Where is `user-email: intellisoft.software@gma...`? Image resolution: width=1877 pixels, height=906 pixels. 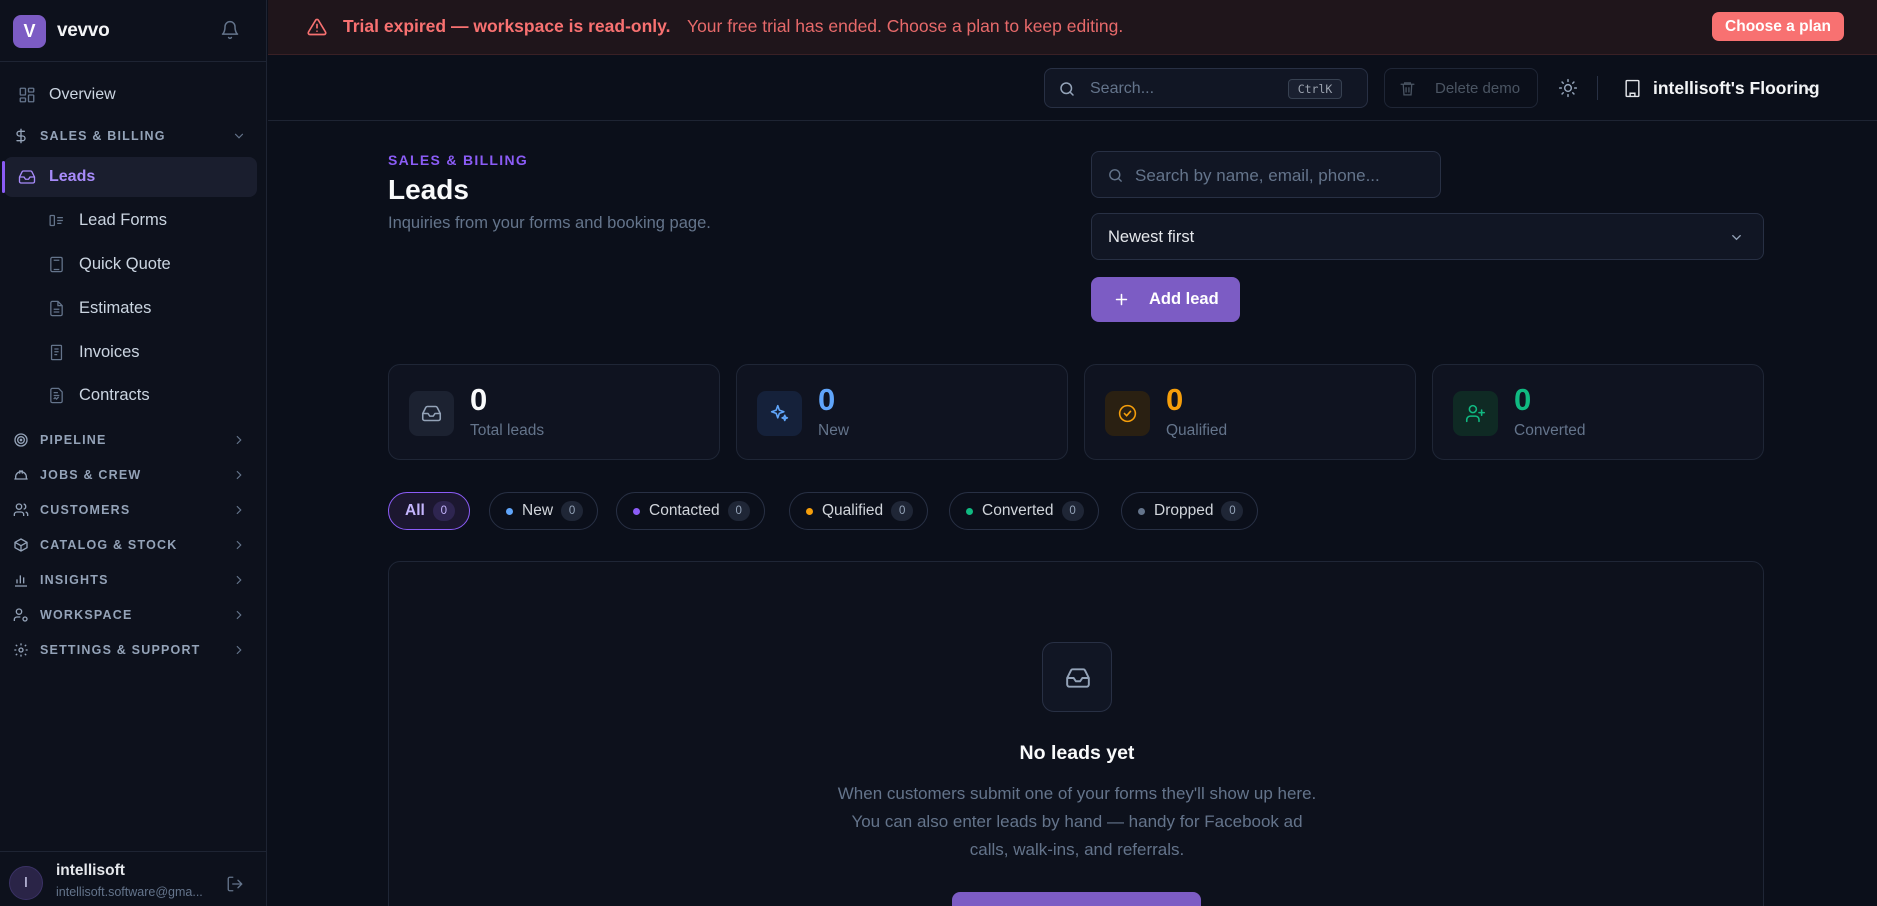
user-email: intellisoft.software@gma... is located at coordinates (129, 892).